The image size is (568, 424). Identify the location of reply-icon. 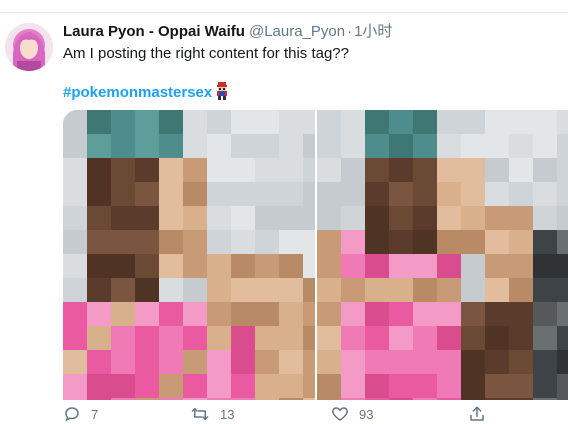
(72, 414).